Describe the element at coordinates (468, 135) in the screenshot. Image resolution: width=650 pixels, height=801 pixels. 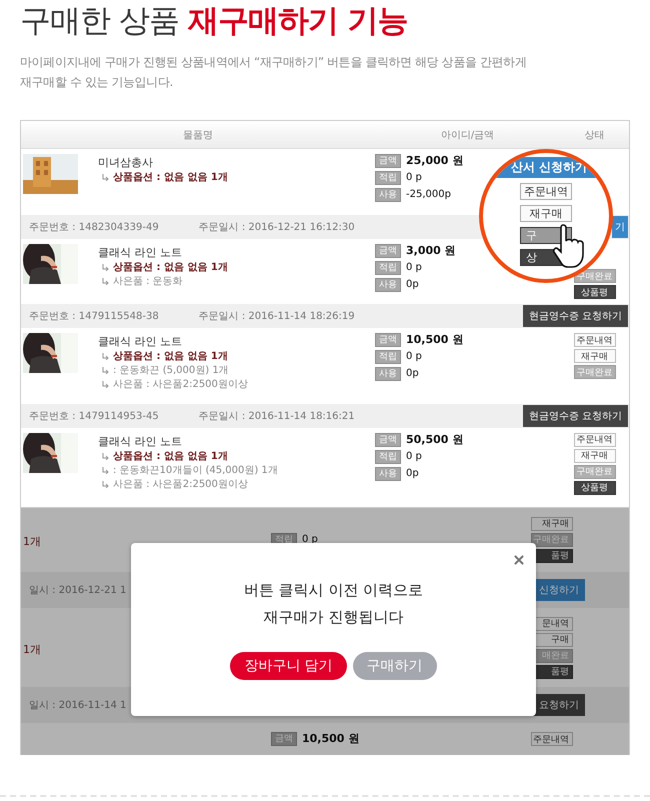
I see `column-header: 아이디/금액` at that location.